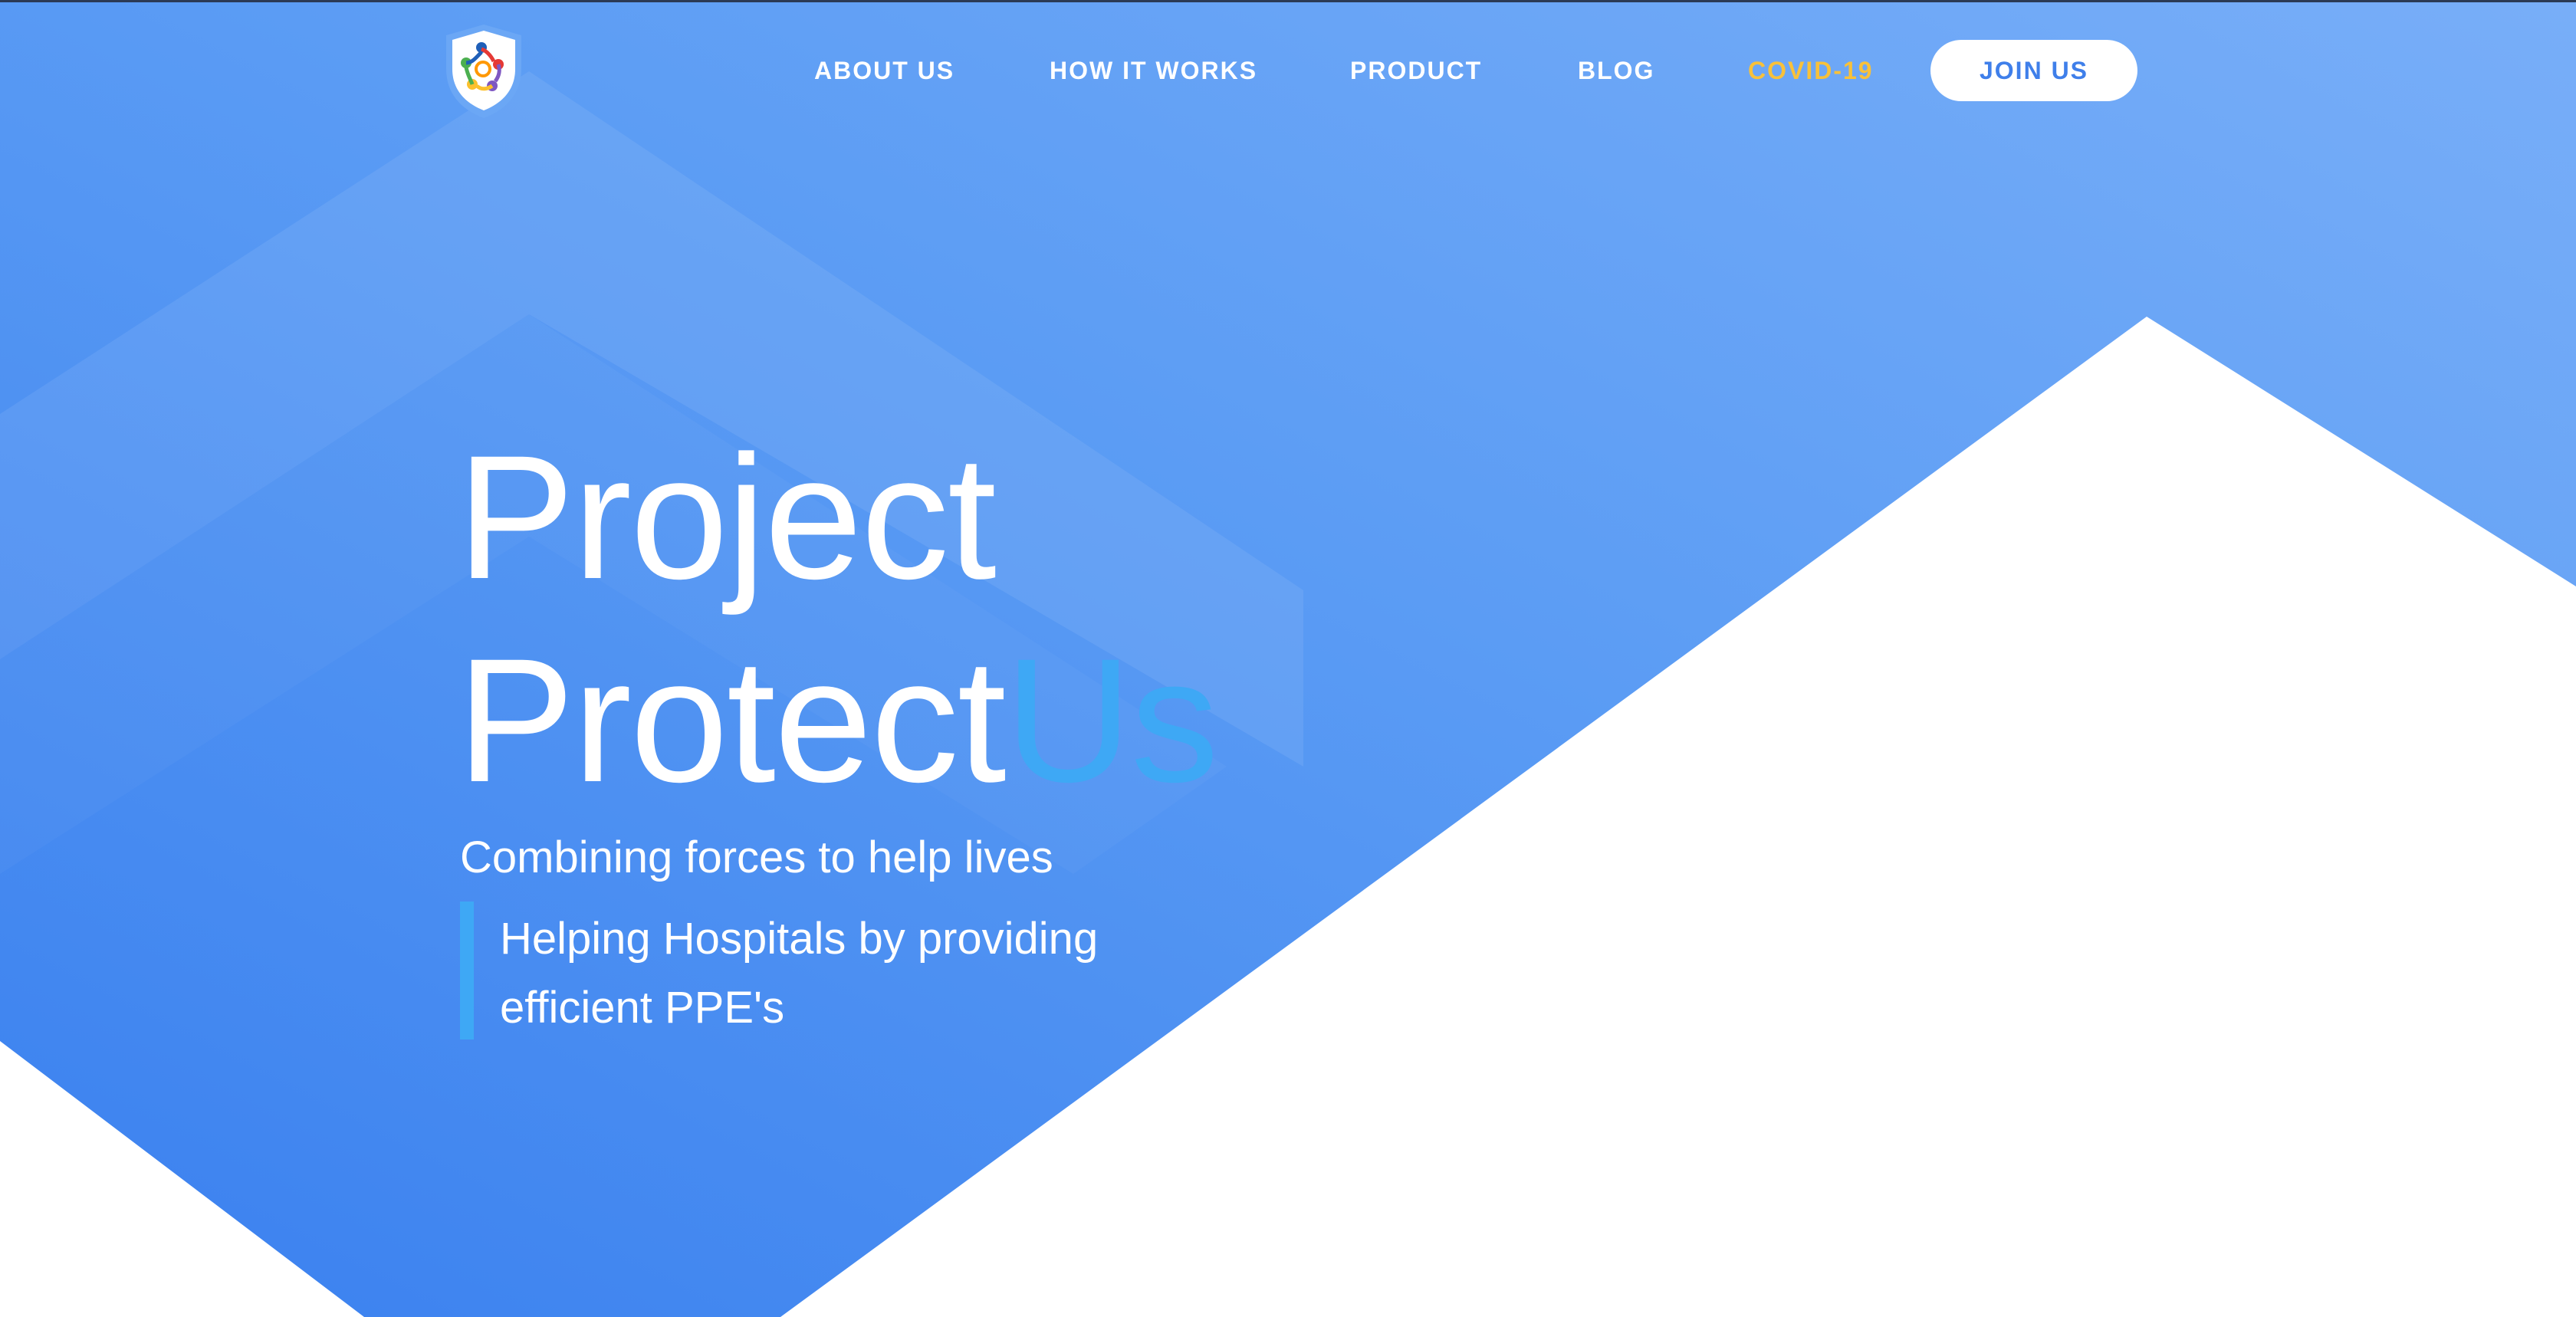  What do you see at coordinates (884, 70) in the screenshot?
I see `nav-about-us: ABOUT US` at bounding box center [884, 70].